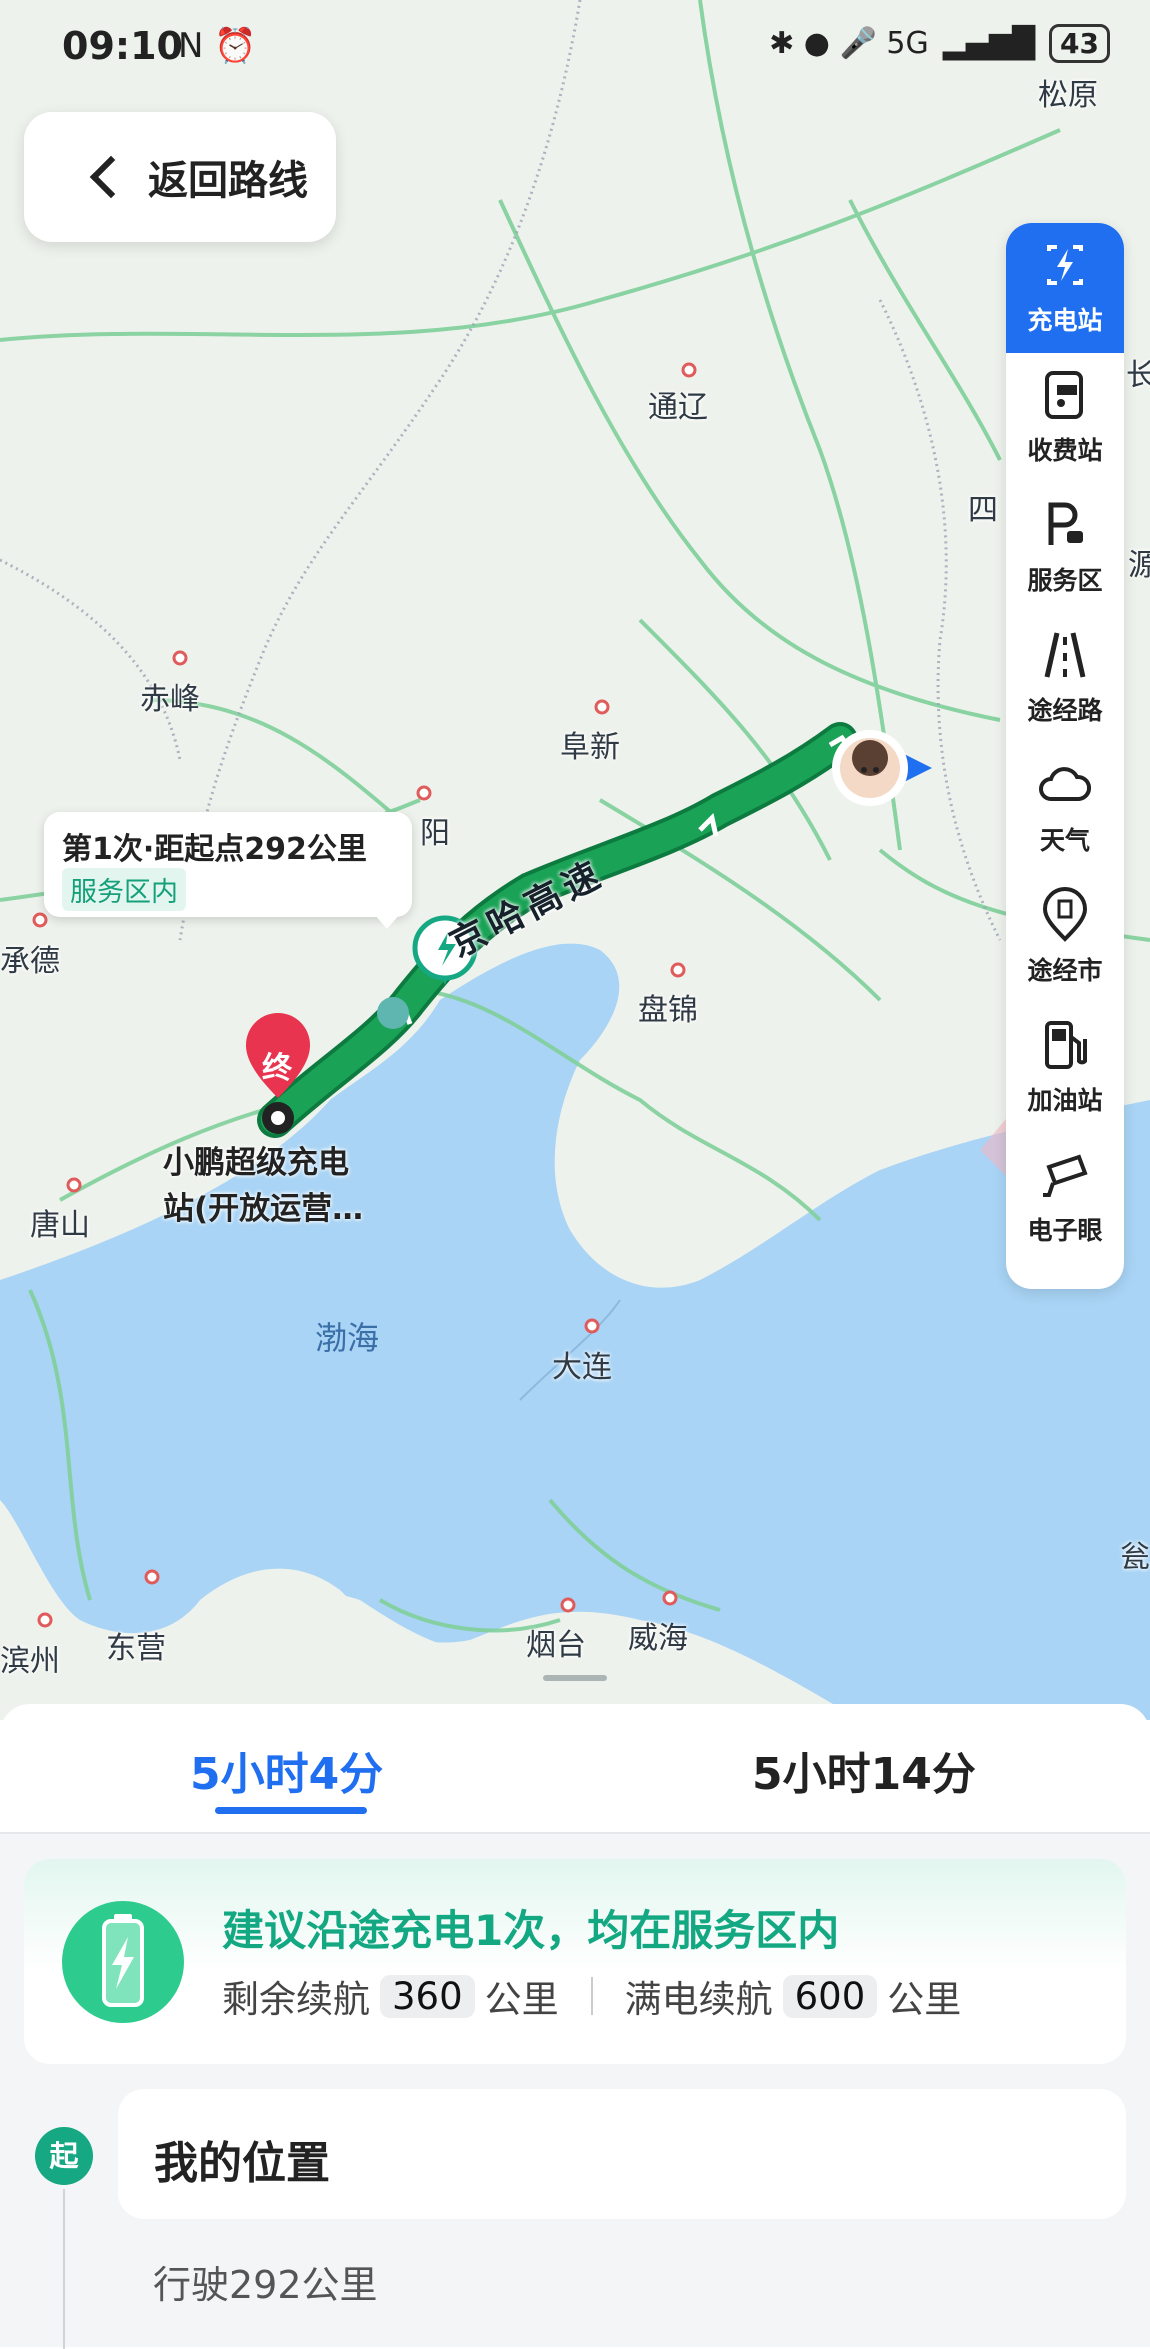 The image size is (1150, 2349). I want to click on camera-icon, so click(1065, 1175).